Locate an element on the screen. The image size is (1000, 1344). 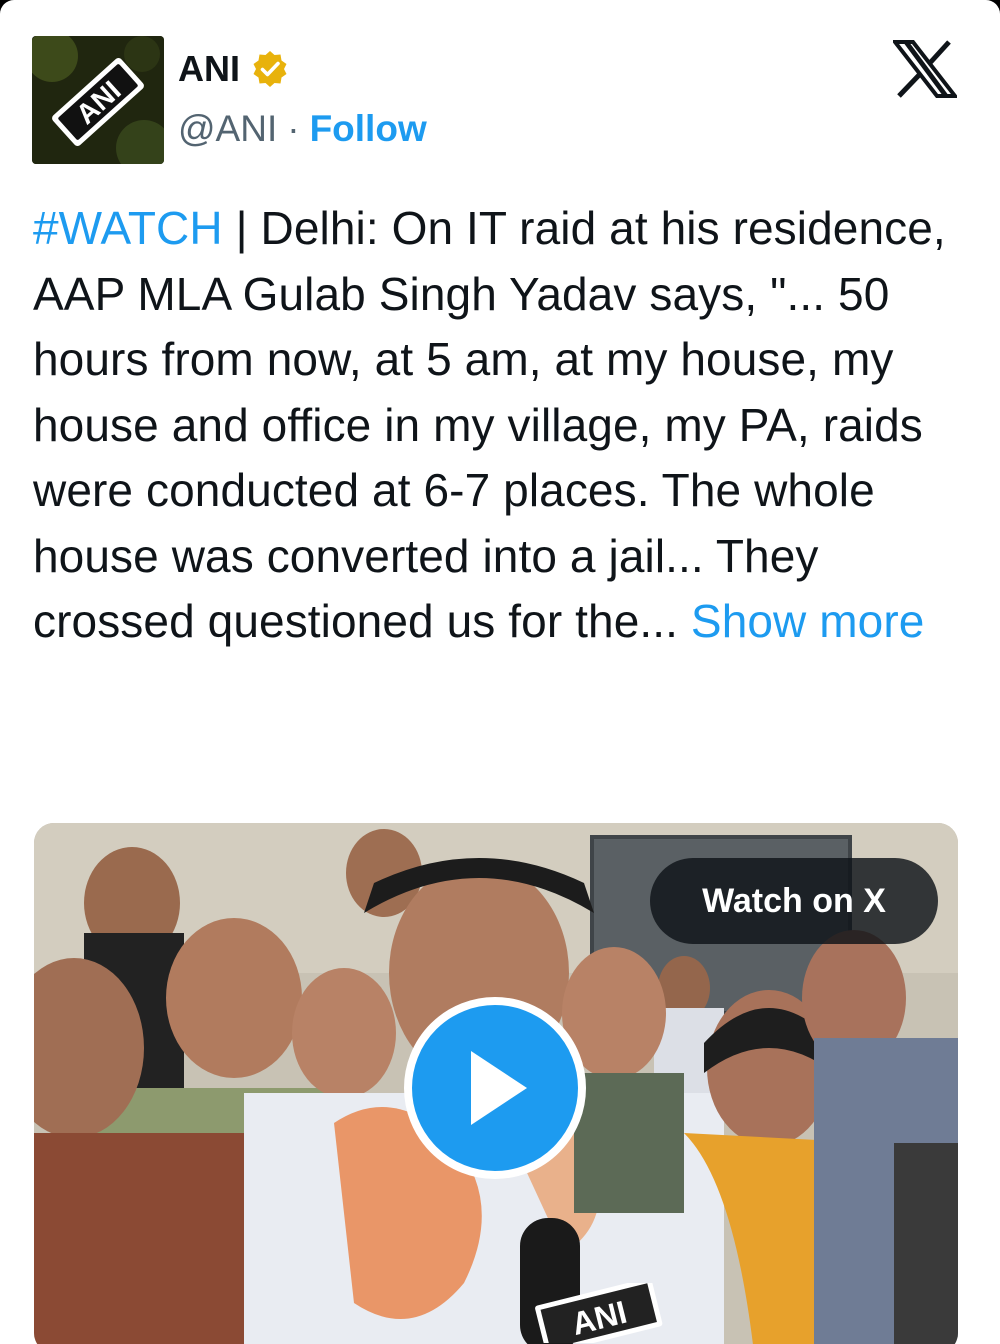
ani-logo-icon: ANI is located at coordinates (98, 100).